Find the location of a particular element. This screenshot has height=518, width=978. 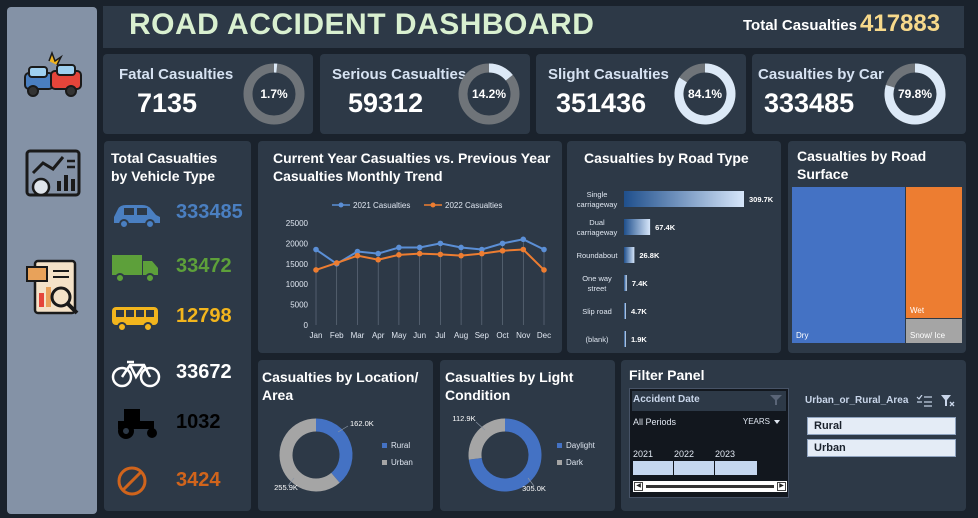

kpi-card-car: Casualties by Car 333485 79.8% is located at coordinates (859, 94).